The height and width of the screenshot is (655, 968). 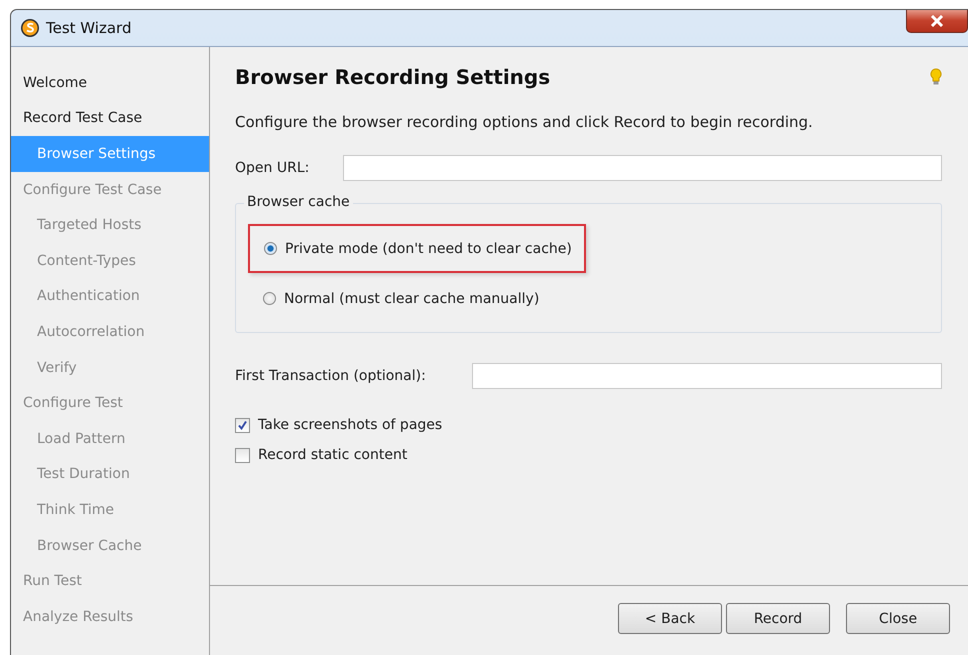 I want to click on lightbulb-icon, so click(x=936, y=77).